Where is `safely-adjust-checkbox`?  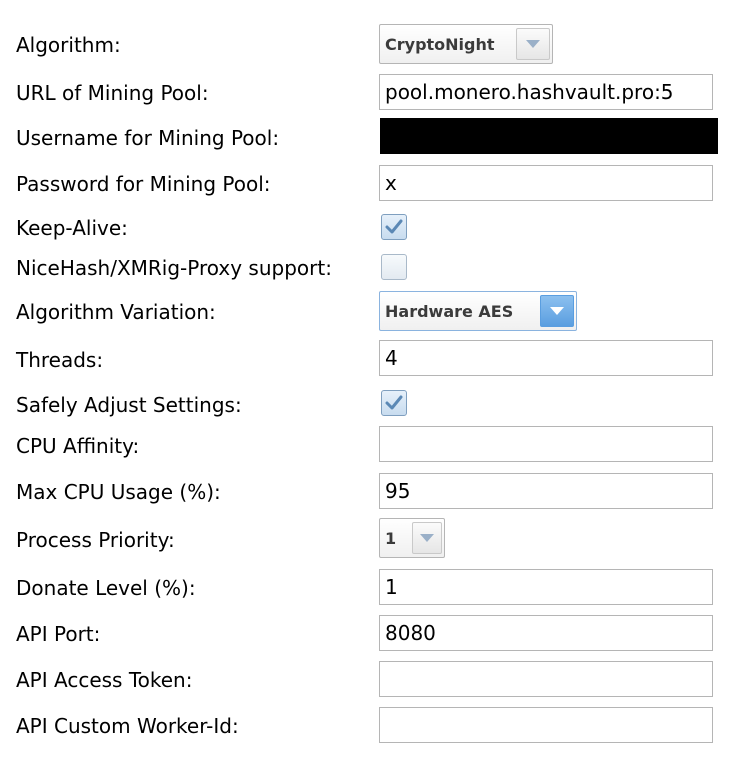
safely-adjust-checkbox is located at coordinates (394, 403).